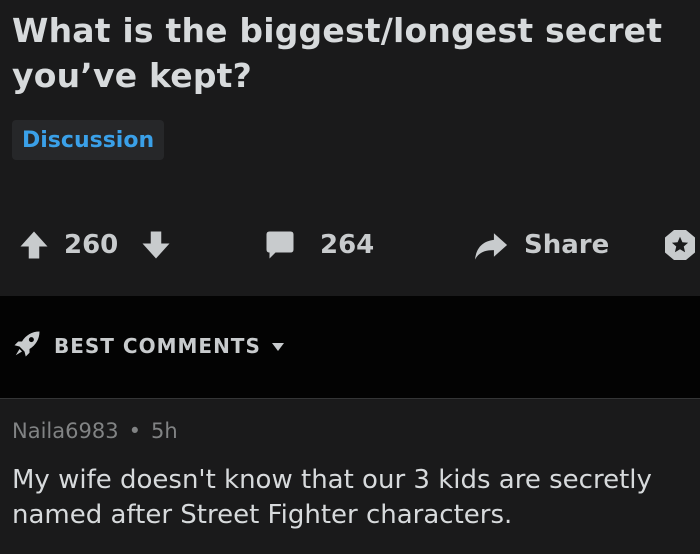 This screenshot has height=554, width=700. I want to click on chevron-down-icon, so click(278, 346).